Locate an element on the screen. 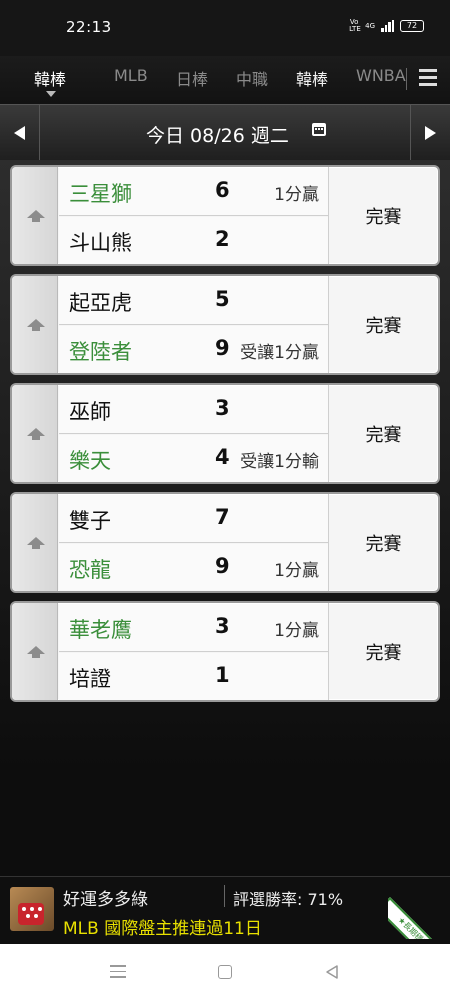  team-name: 培證 is located at coordinates (90, 679).